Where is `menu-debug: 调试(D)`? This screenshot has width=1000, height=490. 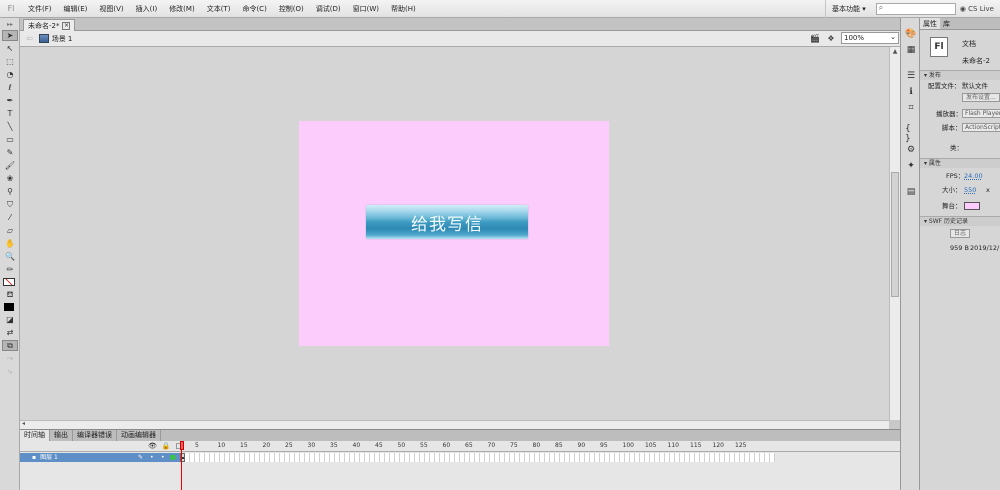 menu-debug: 调试(D) is located at coordinates (328, 9).